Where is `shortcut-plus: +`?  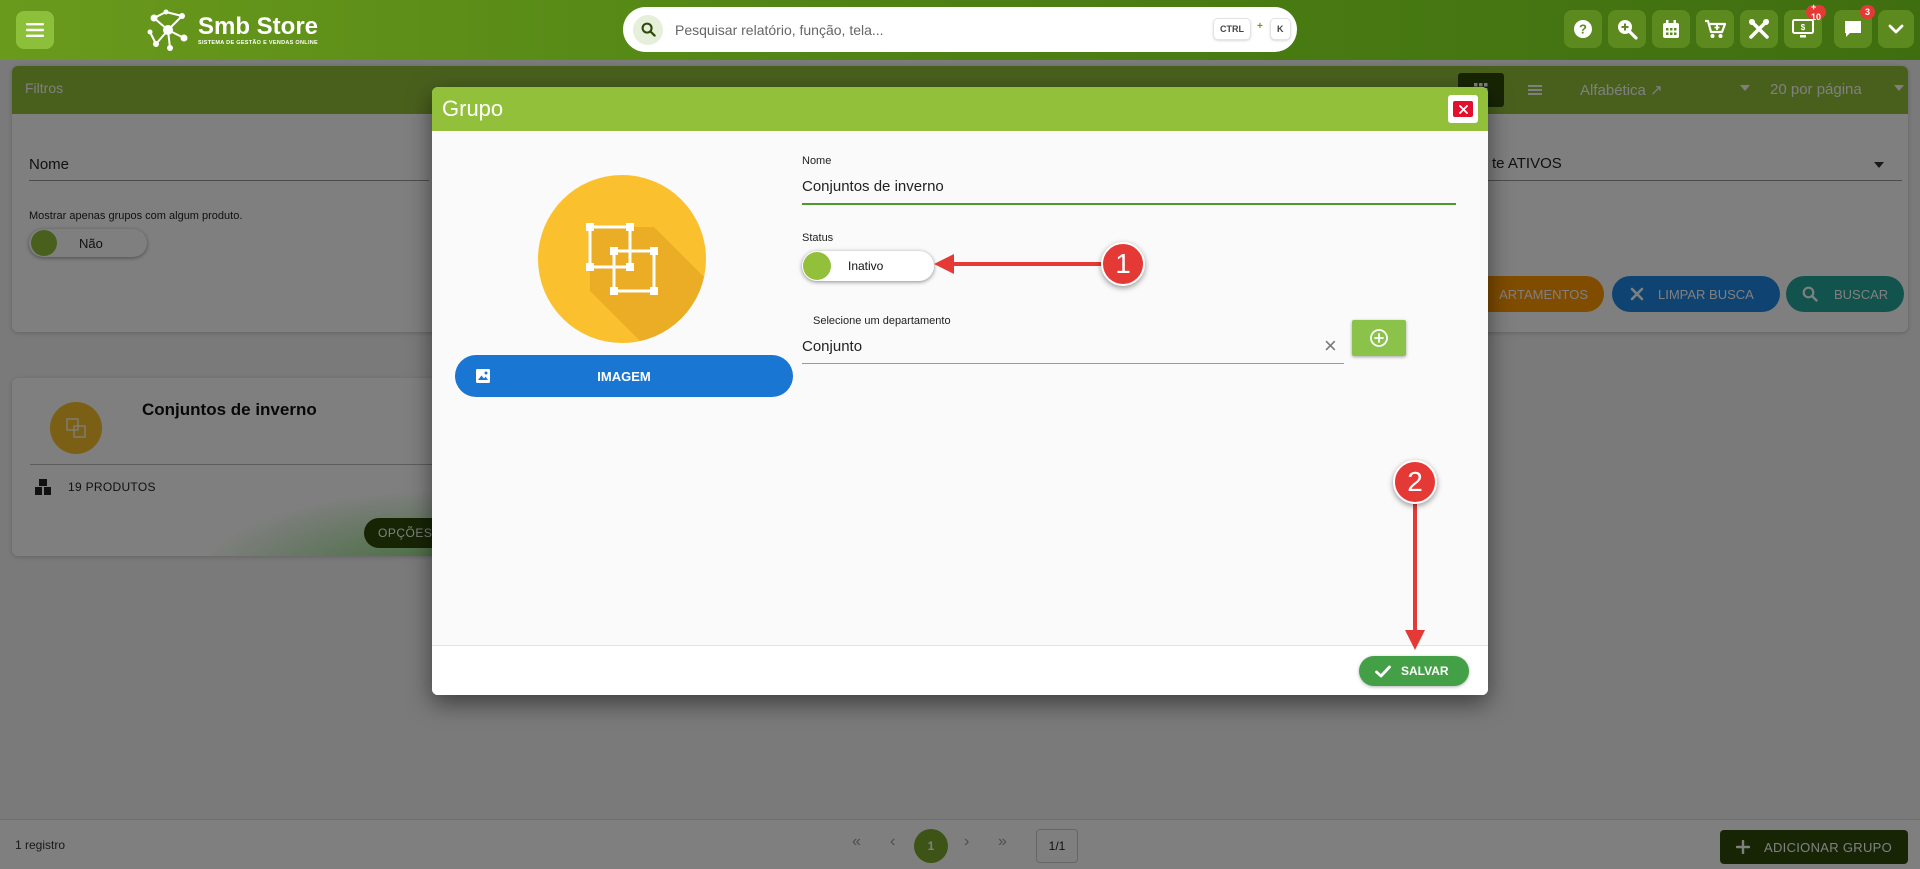 shortcut-plus: + is located at coordinates (1260, 26).